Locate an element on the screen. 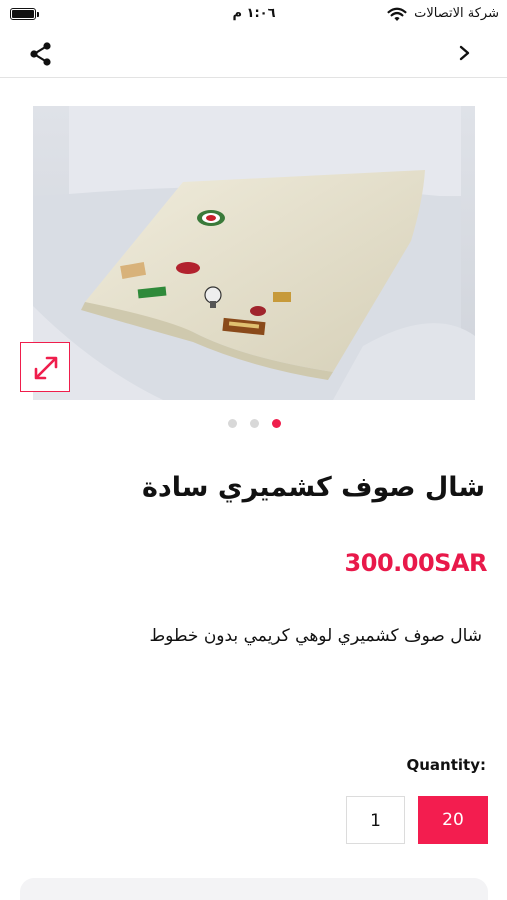 This screenshot has width=507, height=900. gallery-pagination is located at coordinates (253, 425).